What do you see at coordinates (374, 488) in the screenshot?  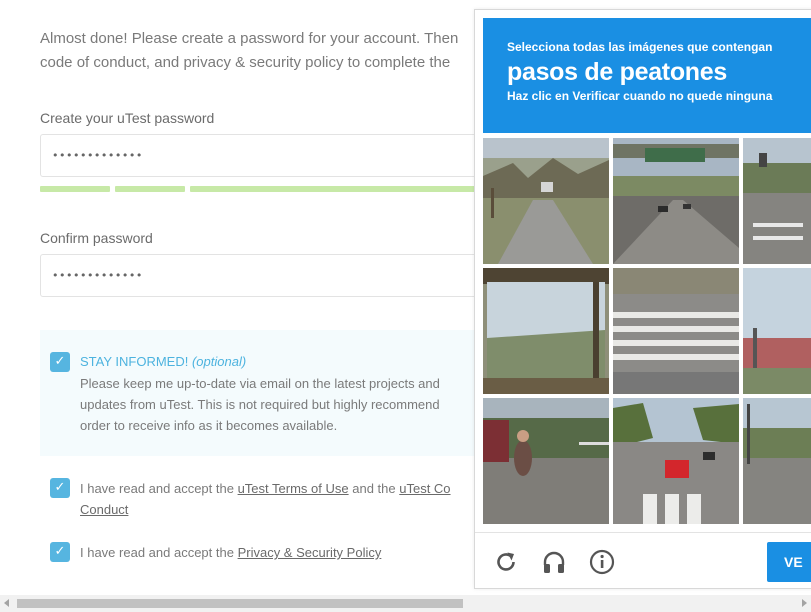 I see `terms-middle: and the` at bounding box center [374, 488].